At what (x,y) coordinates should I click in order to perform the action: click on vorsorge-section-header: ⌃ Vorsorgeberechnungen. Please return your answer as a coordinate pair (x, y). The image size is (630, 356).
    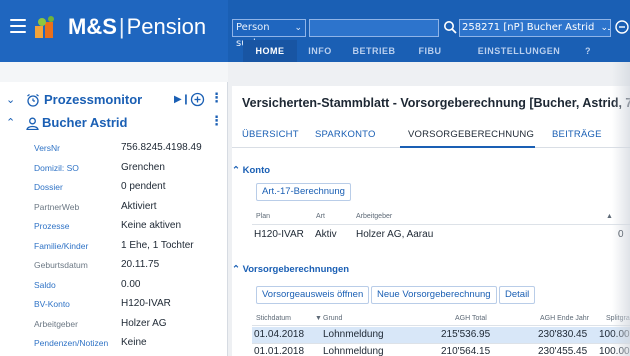
    Looking at the image, I should click on (290, 269).